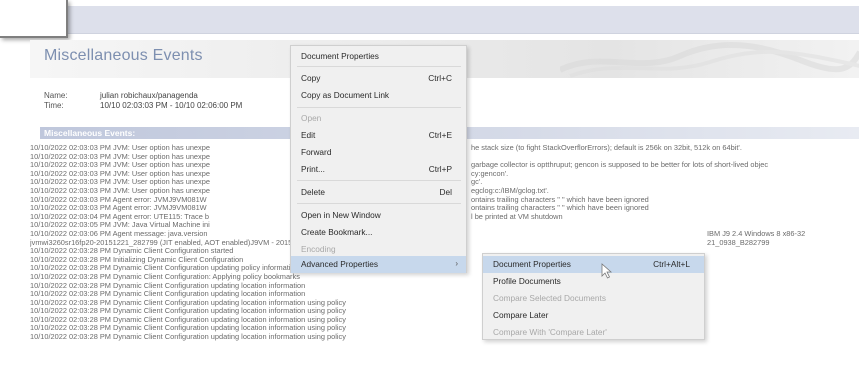  I want to click on menu-item-label: Encoding, so click(318, 249).